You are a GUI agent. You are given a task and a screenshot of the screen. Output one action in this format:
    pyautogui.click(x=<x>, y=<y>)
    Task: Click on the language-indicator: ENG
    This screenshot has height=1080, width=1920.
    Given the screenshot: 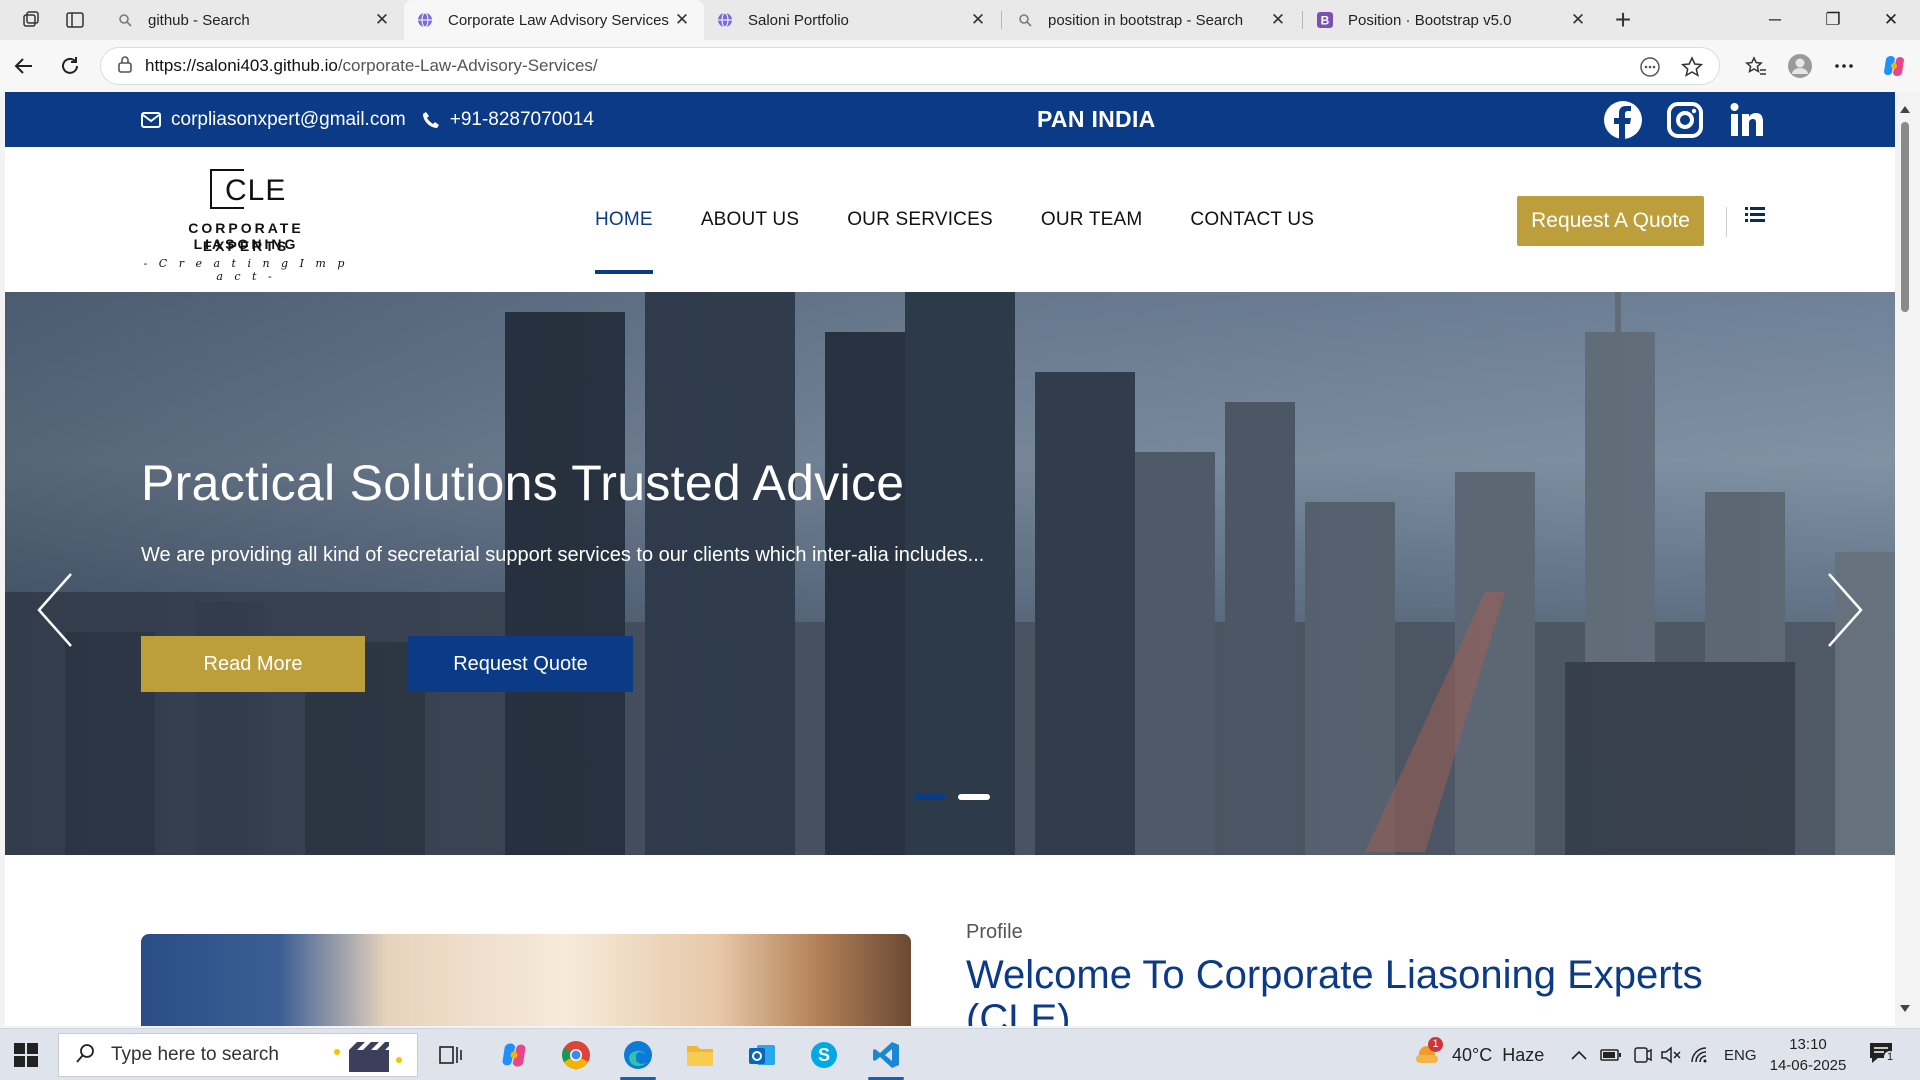 What is the action you would take?
    pyautogui.click(x=1740, y=1054)
    